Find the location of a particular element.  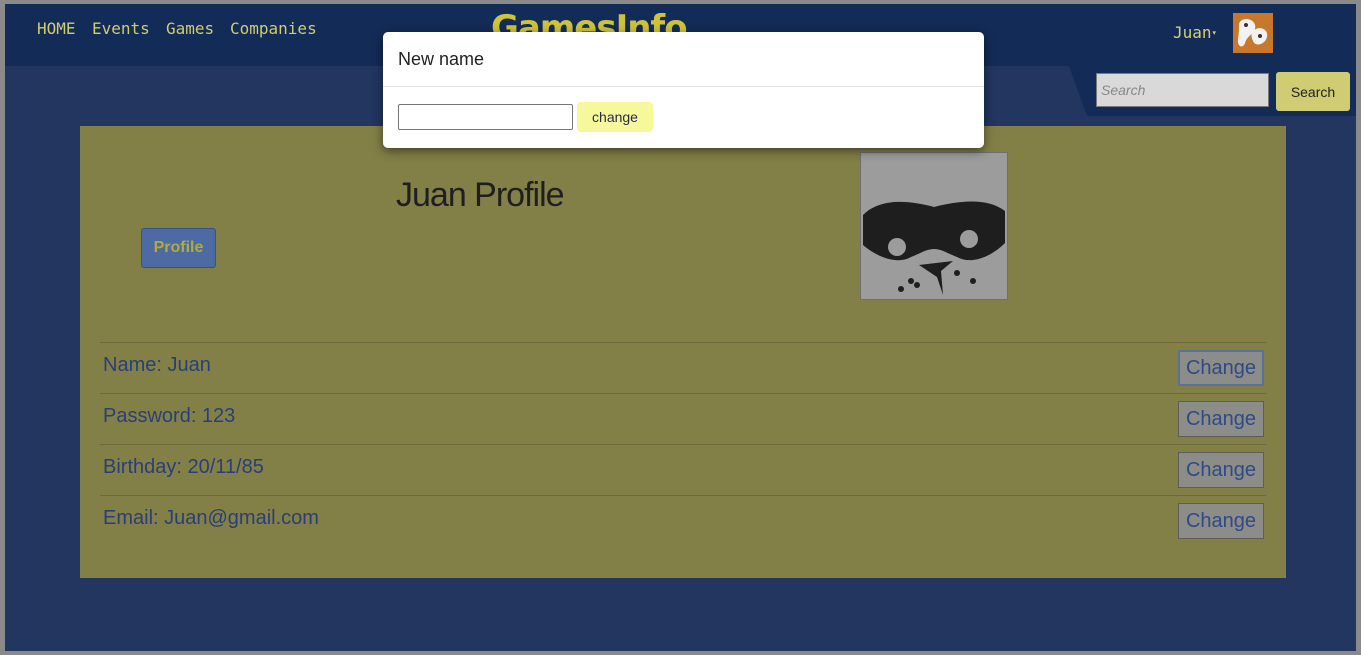

masked-face-icon is located at coordinates (934, 226).